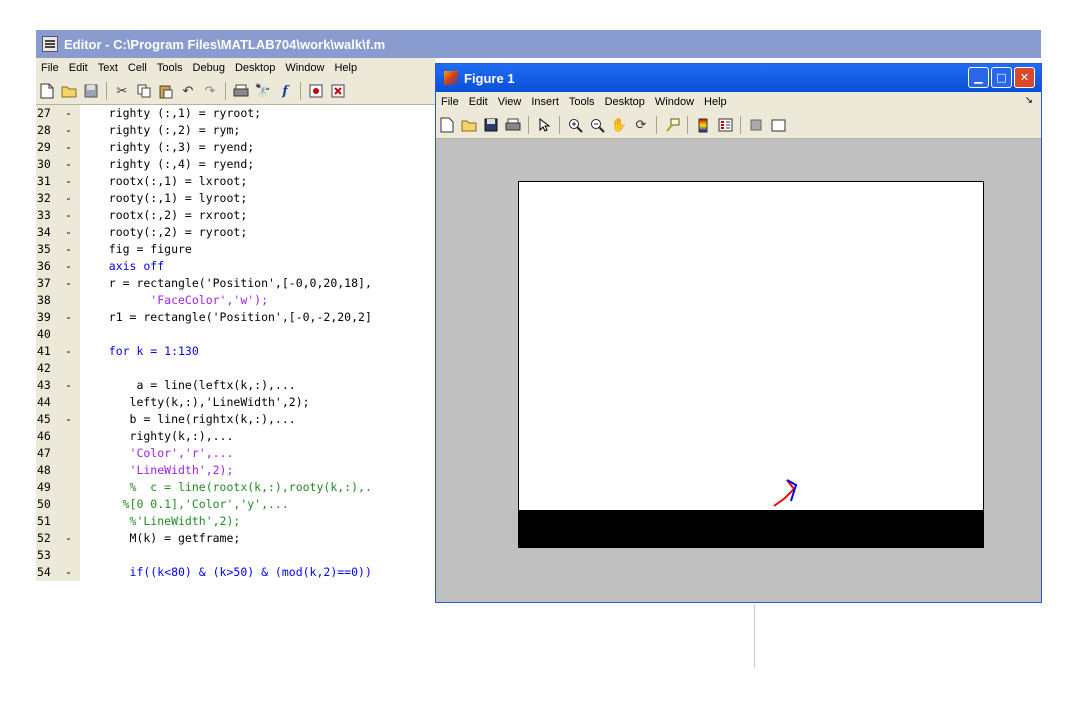  What do you see at coordinates (50, 68) in the screenshot?
I see `editor-menu-file: File` at bounding box center [50, 68].